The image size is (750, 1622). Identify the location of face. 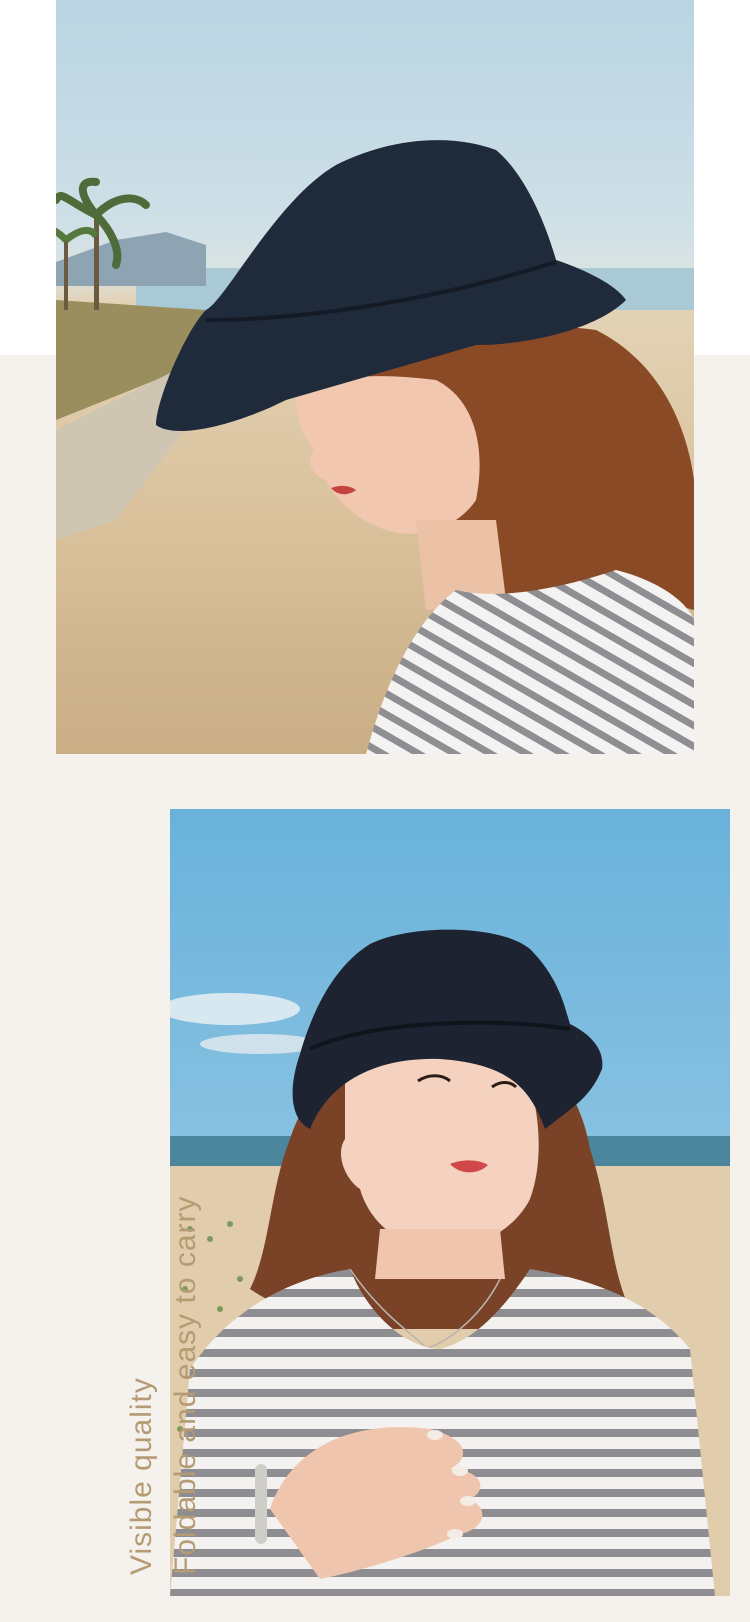
(388, 455).